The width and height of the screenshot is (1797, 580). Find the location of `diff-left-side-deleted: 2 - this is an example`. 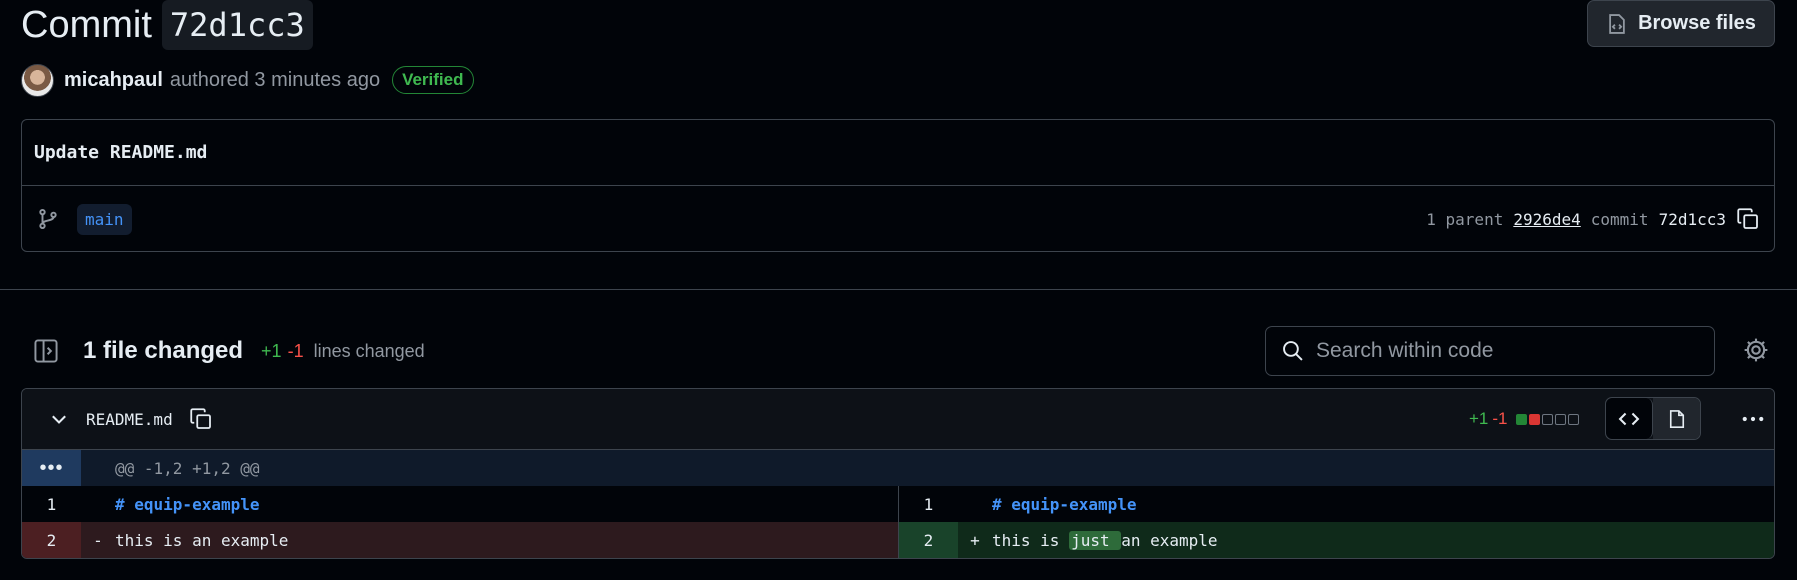

diff-left-side-deleted: 2 - this is an example is located at coordinates (460, 540).